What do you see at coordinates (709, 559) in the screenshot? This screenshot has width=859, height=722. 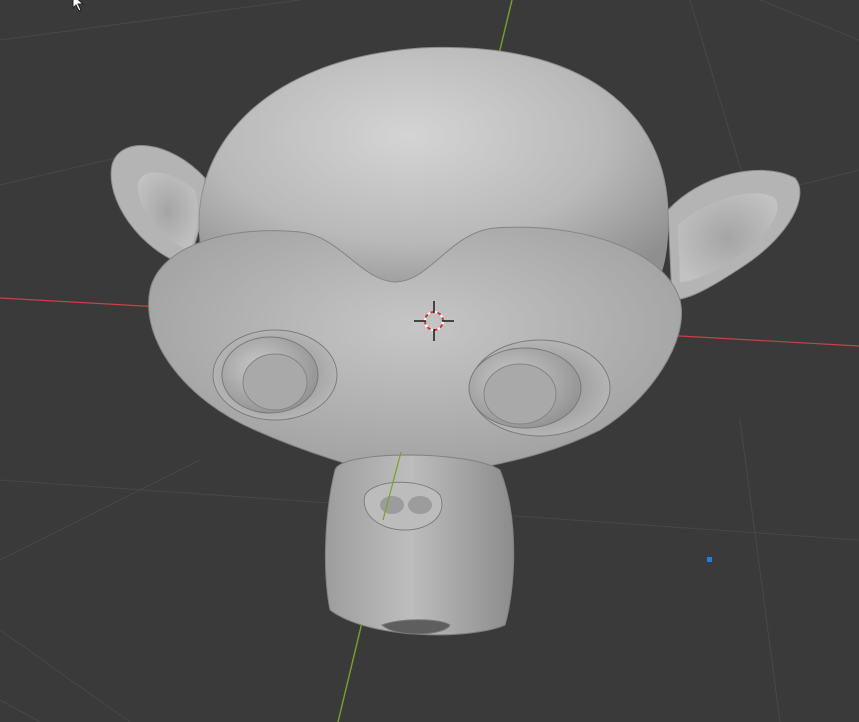 I see `vertex-dot-icon` at bounding box center [709, 559].